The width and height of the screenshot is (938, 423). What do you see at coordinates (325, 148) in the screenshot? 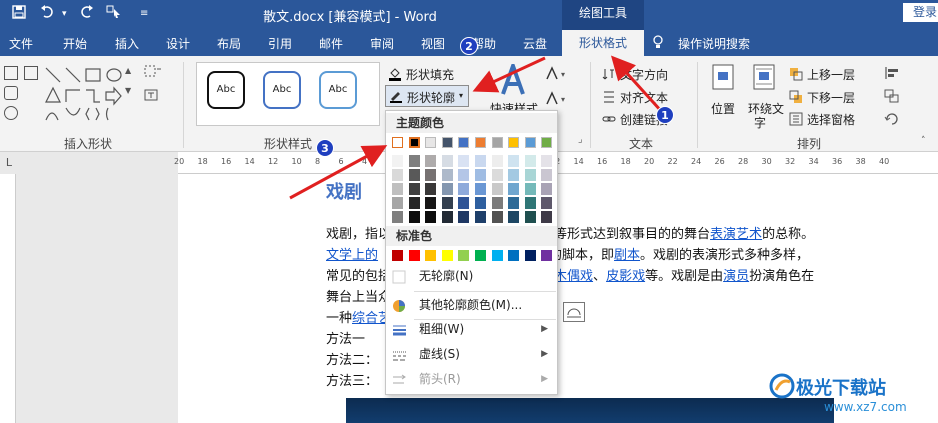
I see `step-badge-3: 3` at bounding box center [325, 148].